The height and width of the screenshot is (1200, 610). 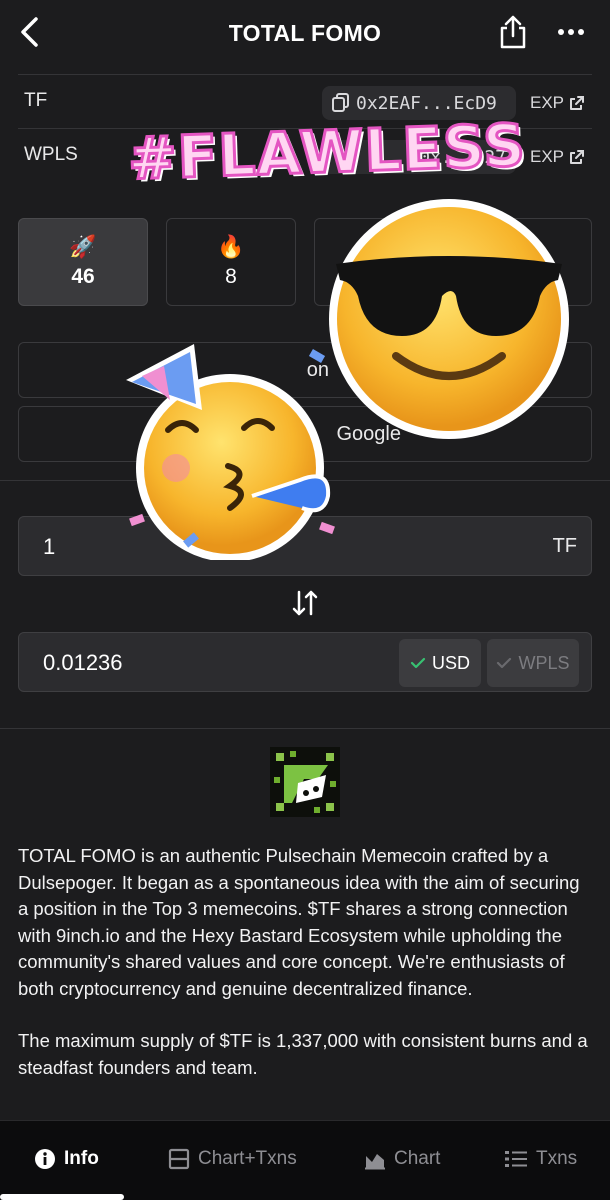 I want to click on tab-chart-txns: Chart+Txns, so click(x=232, y=1159).